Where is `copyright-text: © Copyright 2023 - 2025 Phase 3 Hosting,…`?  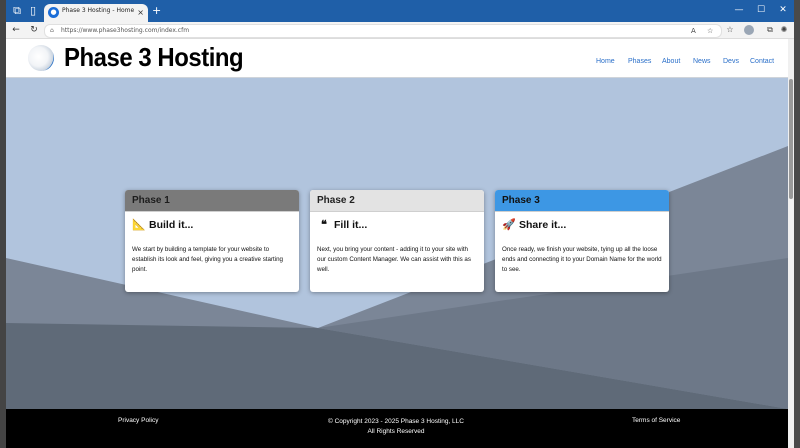
copyright-text: © Copyright 2023 - 2025 Phase 3 Hosting,… is located at coordinates (396, 421).